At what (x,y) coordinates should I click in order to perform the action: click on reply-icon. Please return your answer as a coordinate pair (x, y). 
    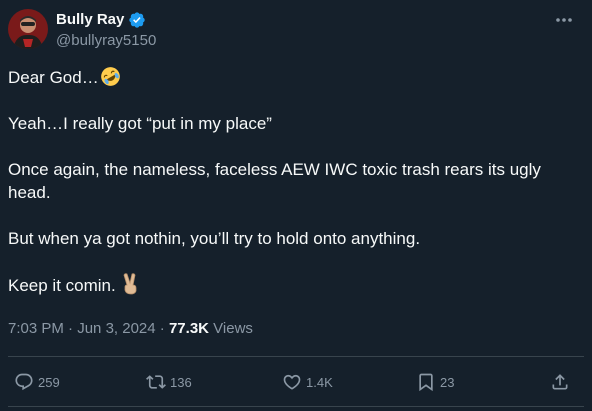
    Looking at the image, I should click on (24, 382).